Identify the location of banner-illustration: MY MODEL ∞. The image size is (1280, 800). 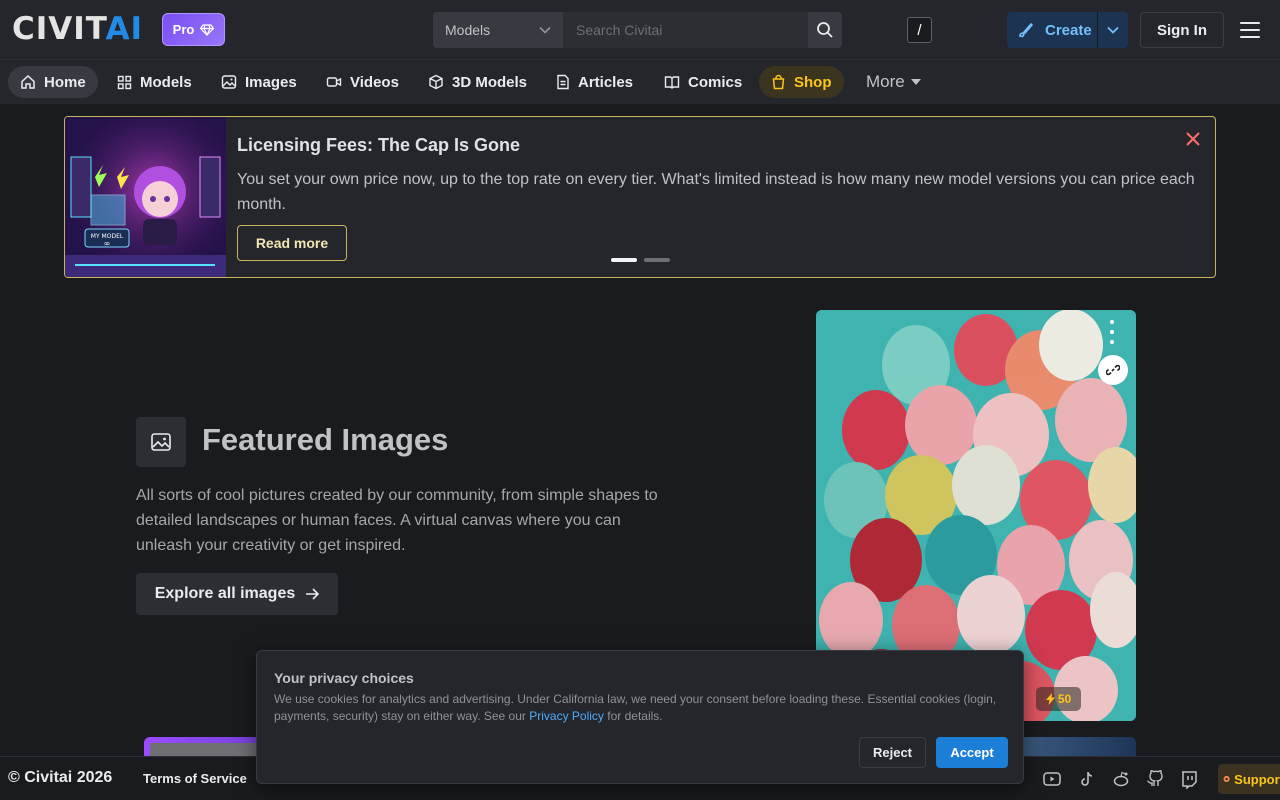
(145, 197).